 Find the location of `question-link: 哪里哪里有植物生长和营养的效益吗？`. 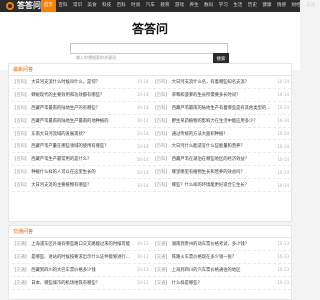

question-link: 哪里哪里有植物生长和营养的效益吗？ is located at coordinates (223, 172).